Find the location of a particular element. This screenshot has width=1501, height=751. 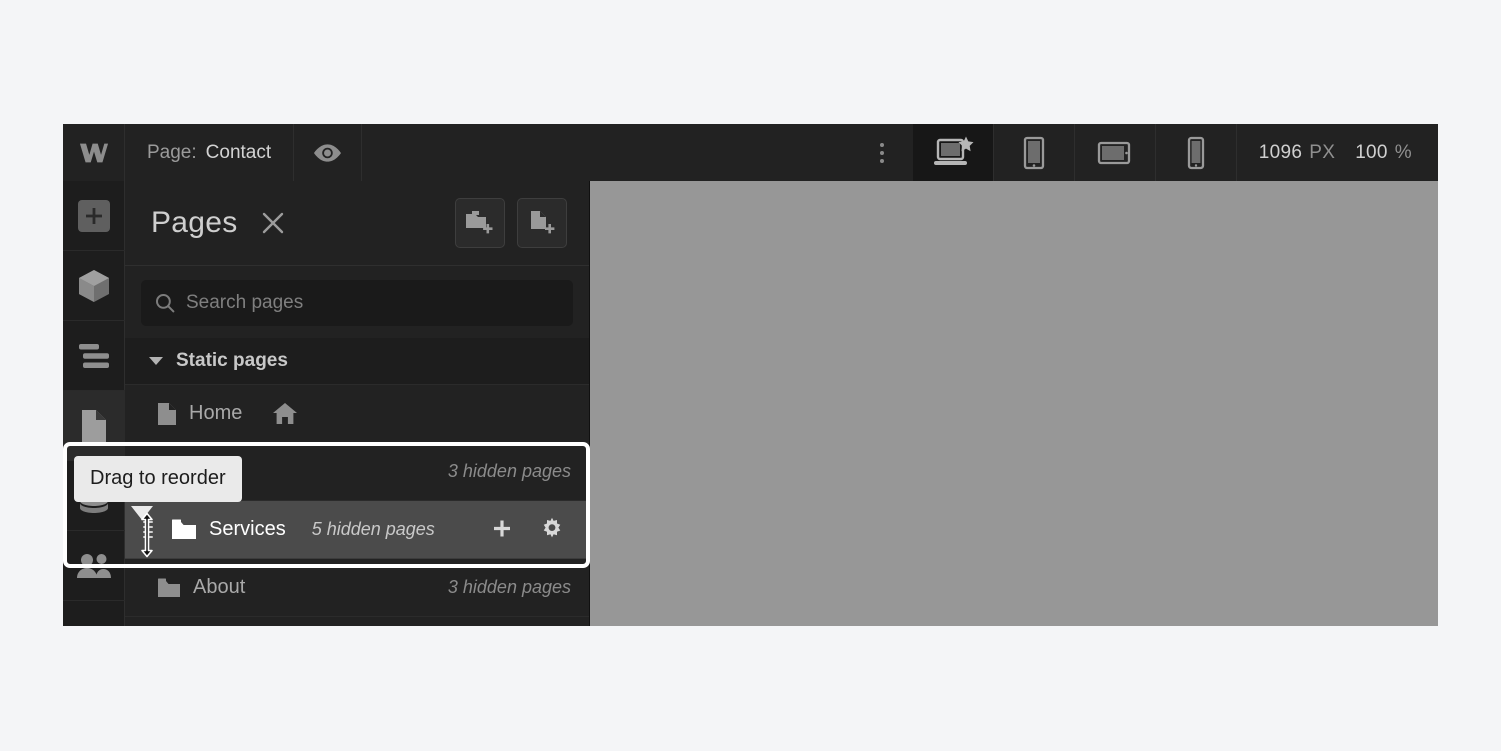

gear-icon is located at coordinates (552, 527).